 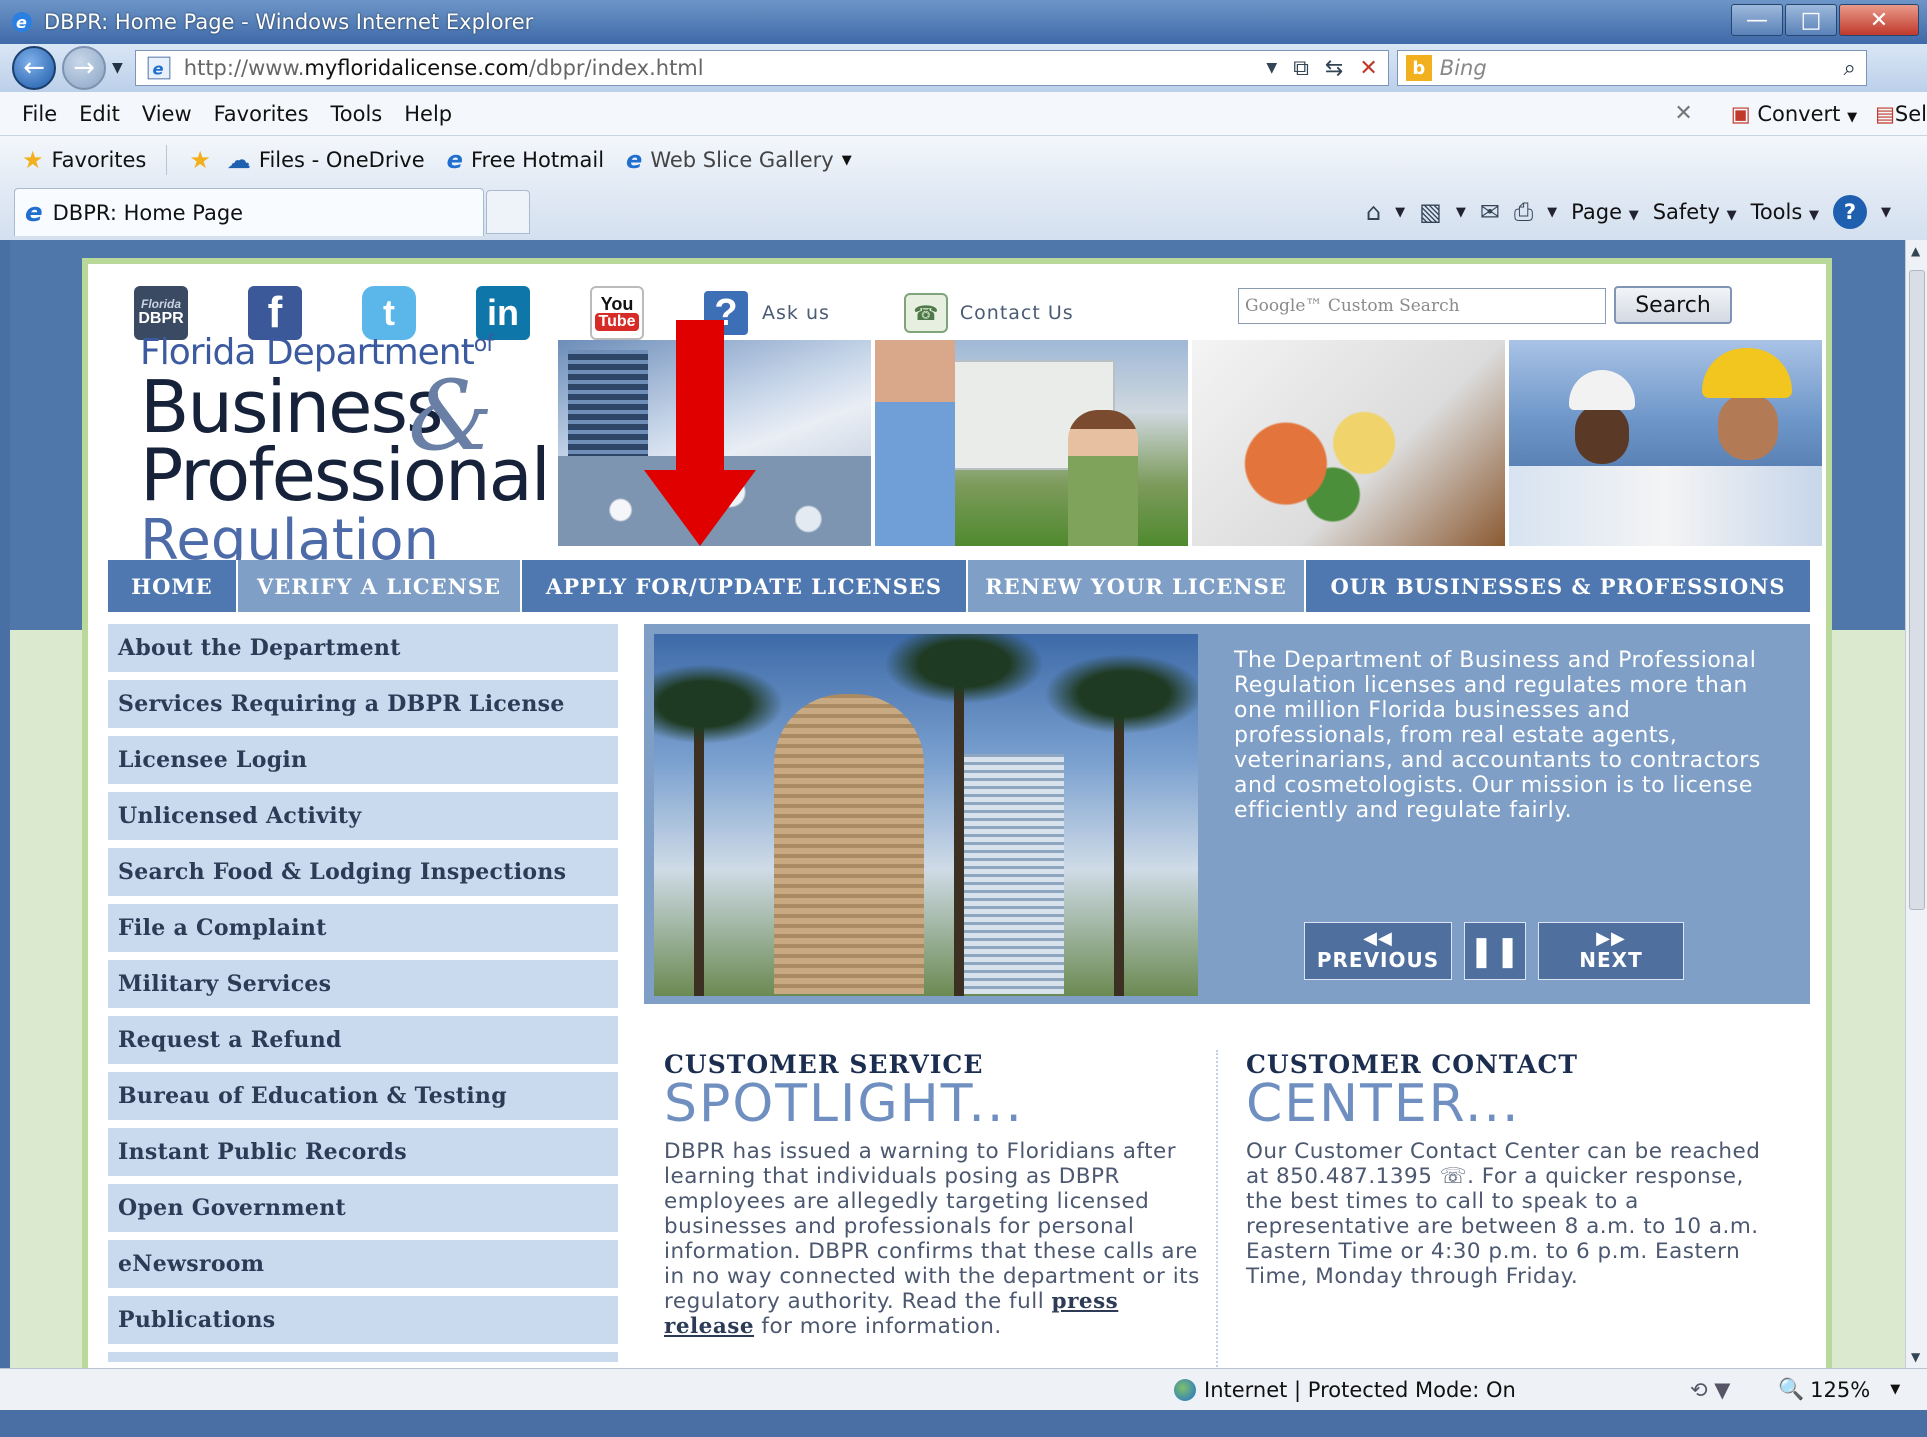 I want to click on rewind-icon: ◀◀, so click(x=1378, y=938).